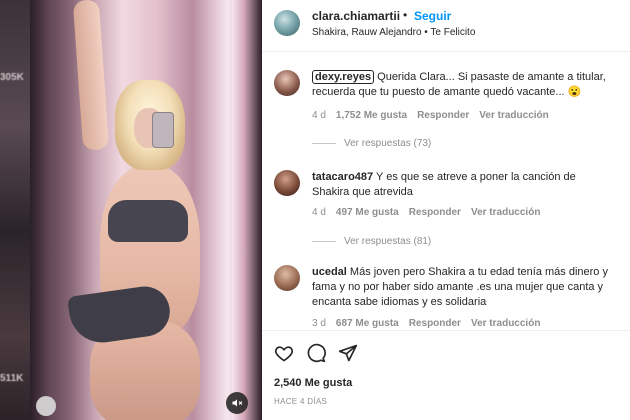 This screenshot has height=420, width=630. What do you see at coordinates (348, 353) in the screenshot?
I see `share-icon` at bounding box center [348, 353].